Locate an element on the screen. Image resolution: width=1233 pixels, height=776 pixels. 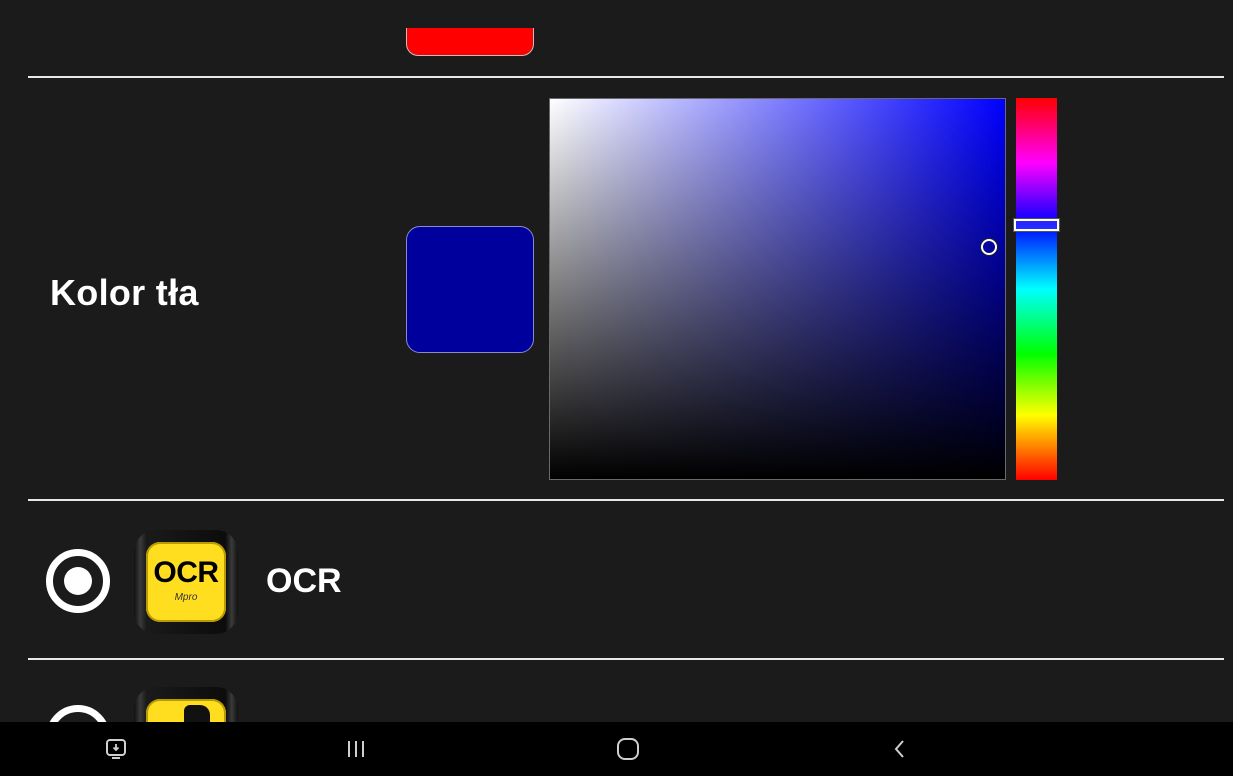
color-picker-cursor is located at coordinates (989, 247).